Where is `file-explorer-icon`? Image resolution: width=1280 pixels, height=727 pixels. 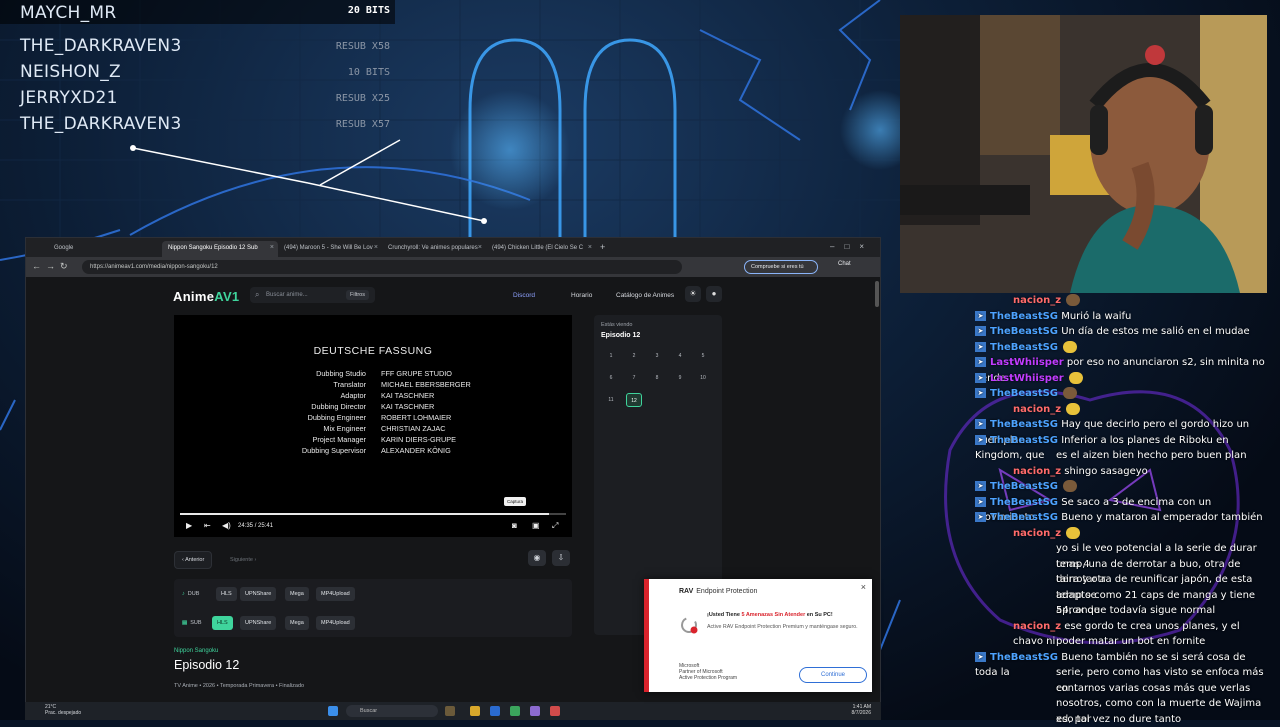 file-explorer-icon is located at coordinates (475, 711).